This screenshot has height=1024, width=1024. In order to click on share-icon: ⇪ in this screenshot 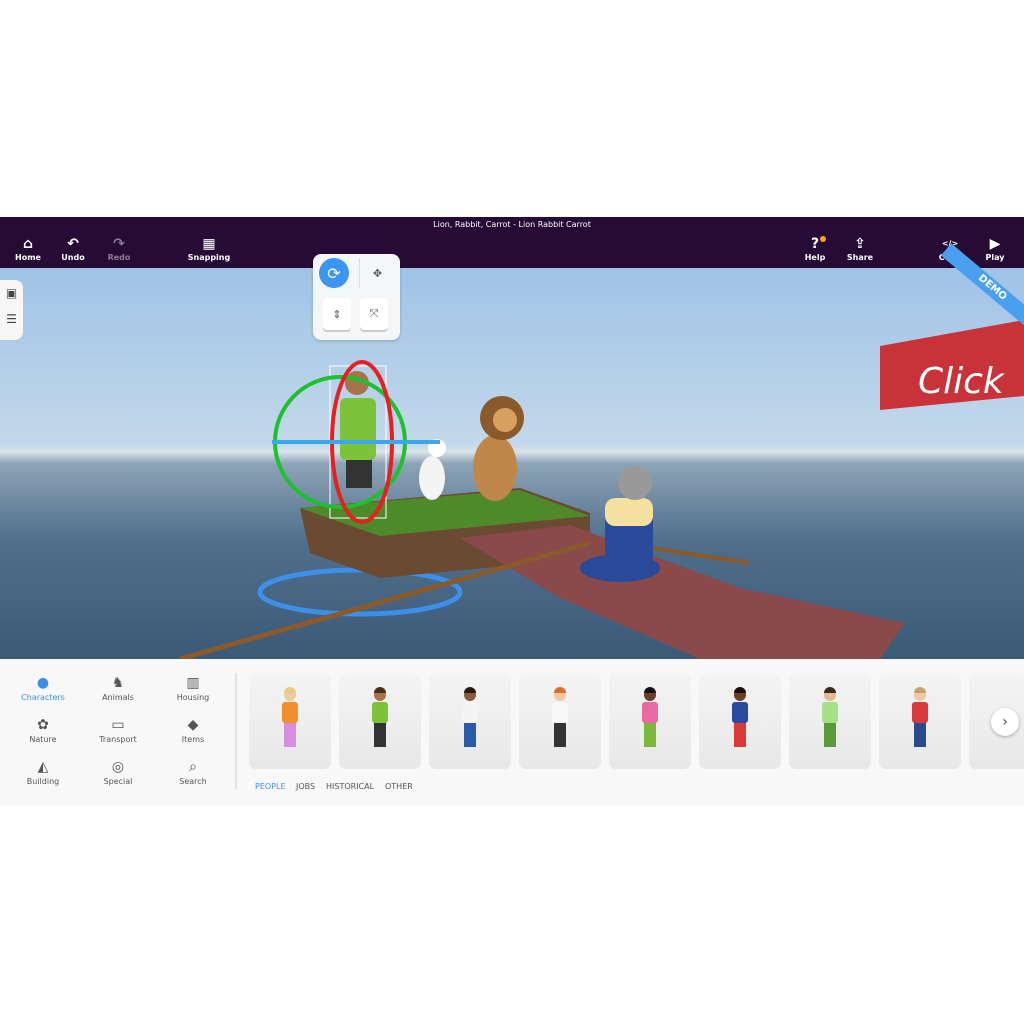, I will do `click(860, 244)`.